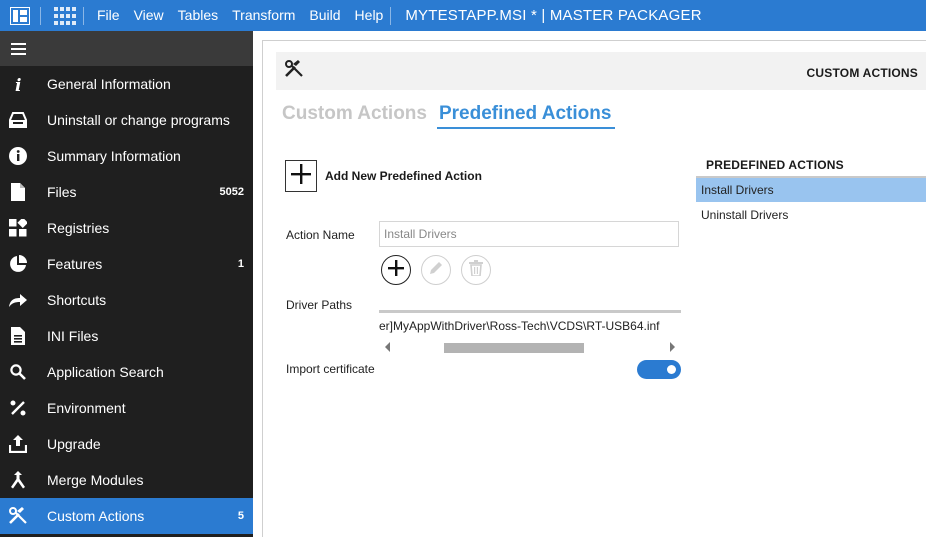 The width and height of the screenshot is (926, 537). I want to click on sidebar-item-custom-actions: Custom Actions 5, so click(126, 516).